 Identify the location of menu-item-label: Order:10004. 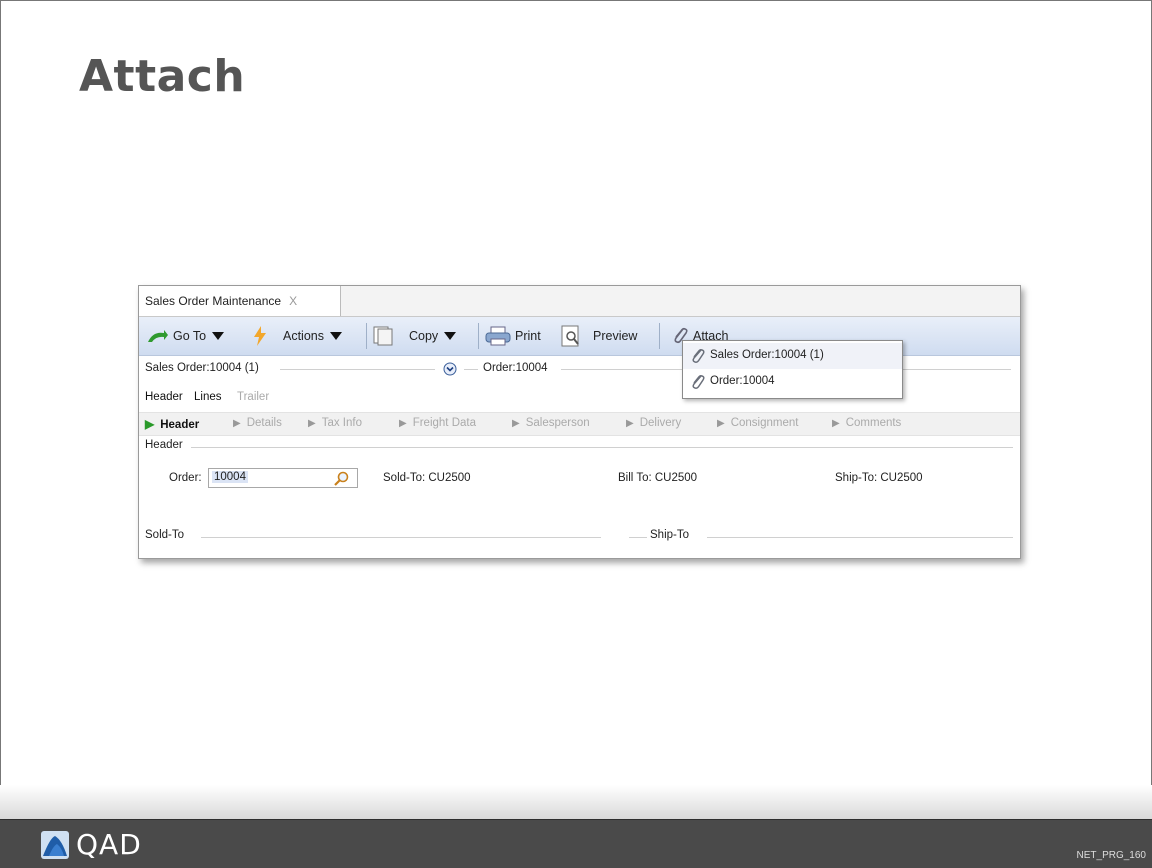
(742, 381).